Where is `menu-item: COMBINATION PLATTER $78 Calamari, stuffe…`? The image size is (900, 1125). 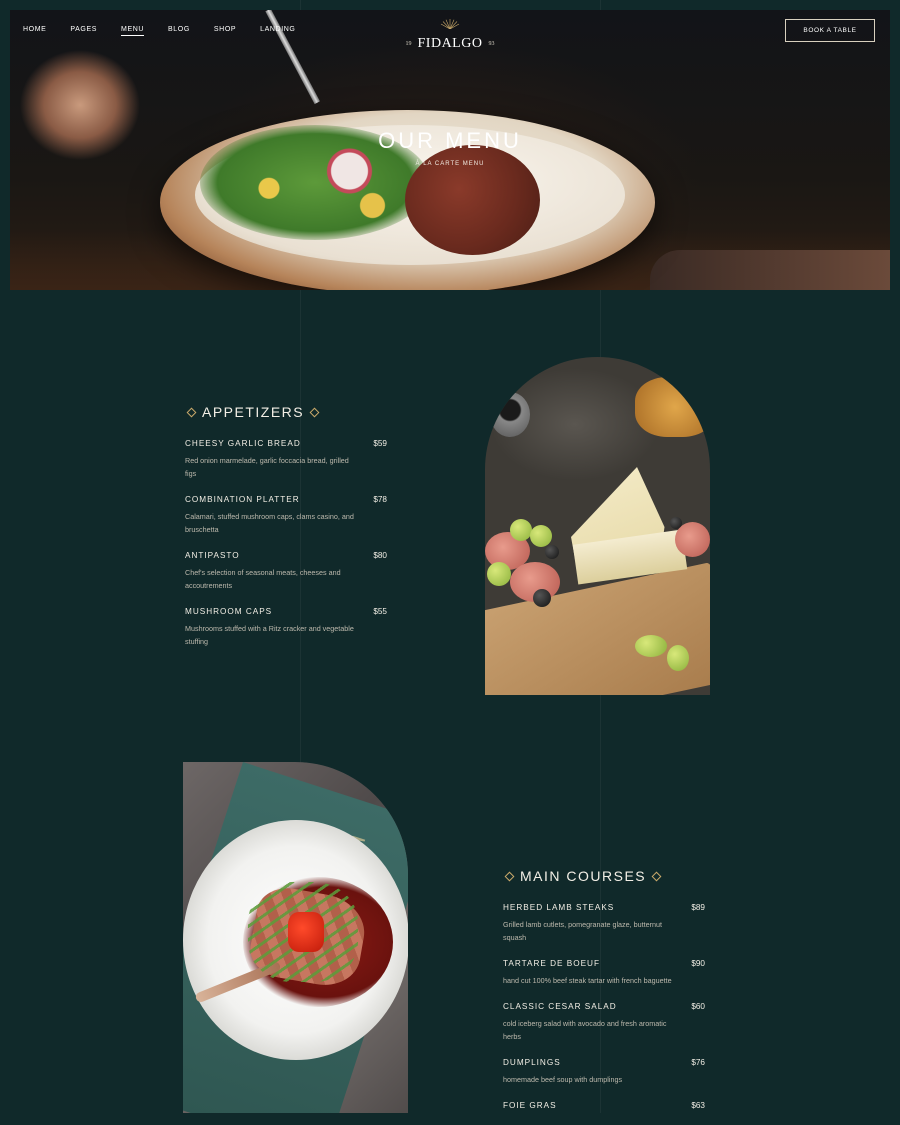 menu-item: COMBINATION PLATTER $78 Calamari, stuffe… is located at coordinates (286, 515).